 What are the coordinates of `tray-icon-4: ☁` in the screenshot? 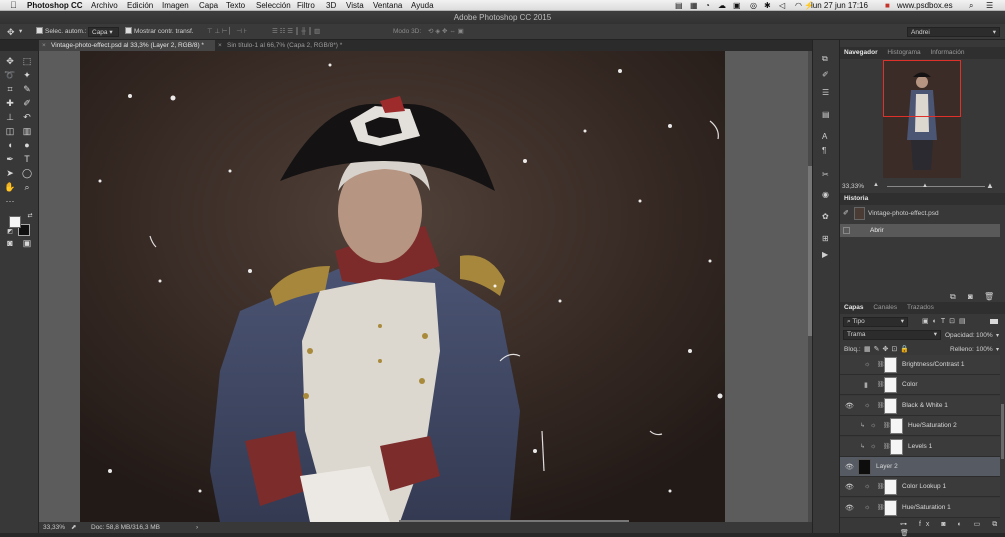 It's located at (722, 5).